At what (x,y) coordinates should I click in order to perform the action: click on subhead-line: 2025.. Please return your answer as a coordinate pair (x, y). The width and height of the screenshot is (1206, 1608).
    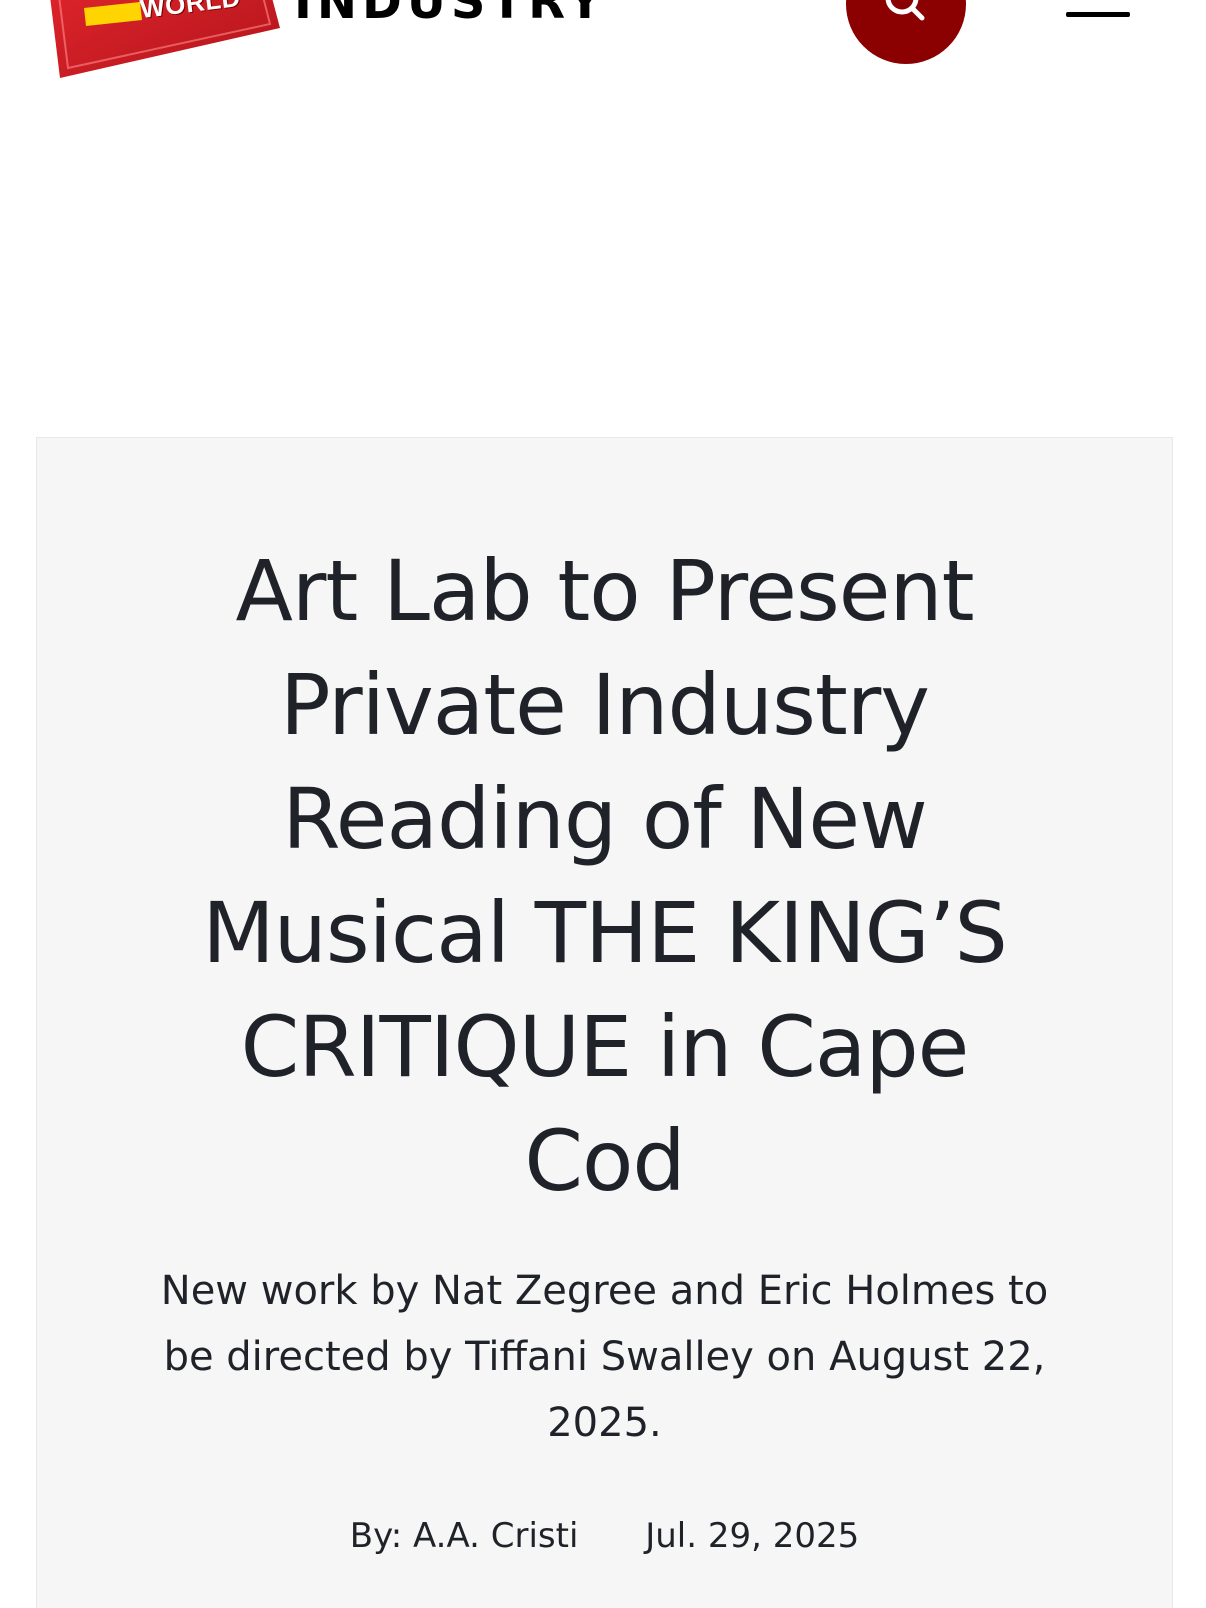
    Looking at the image, I should click on (604, 1423).